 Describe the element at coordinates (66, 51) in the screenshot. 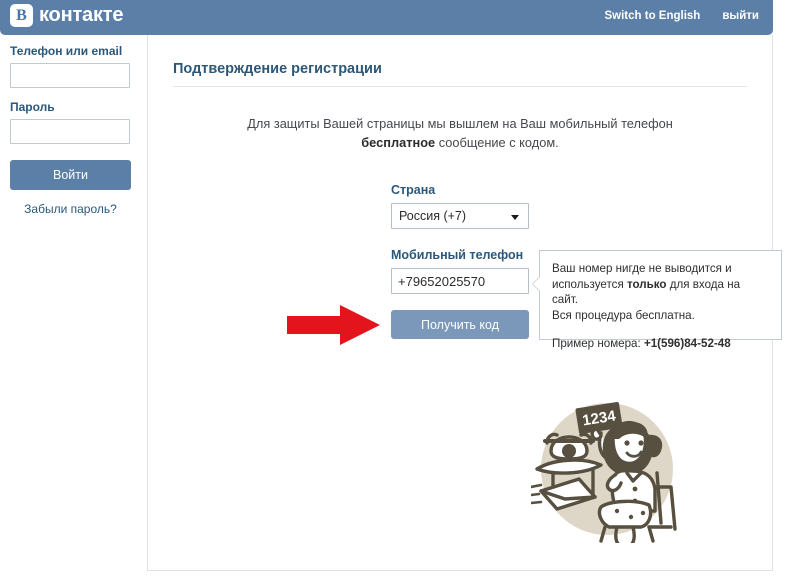

I see `login-field-label: Телефон или email` at that location.